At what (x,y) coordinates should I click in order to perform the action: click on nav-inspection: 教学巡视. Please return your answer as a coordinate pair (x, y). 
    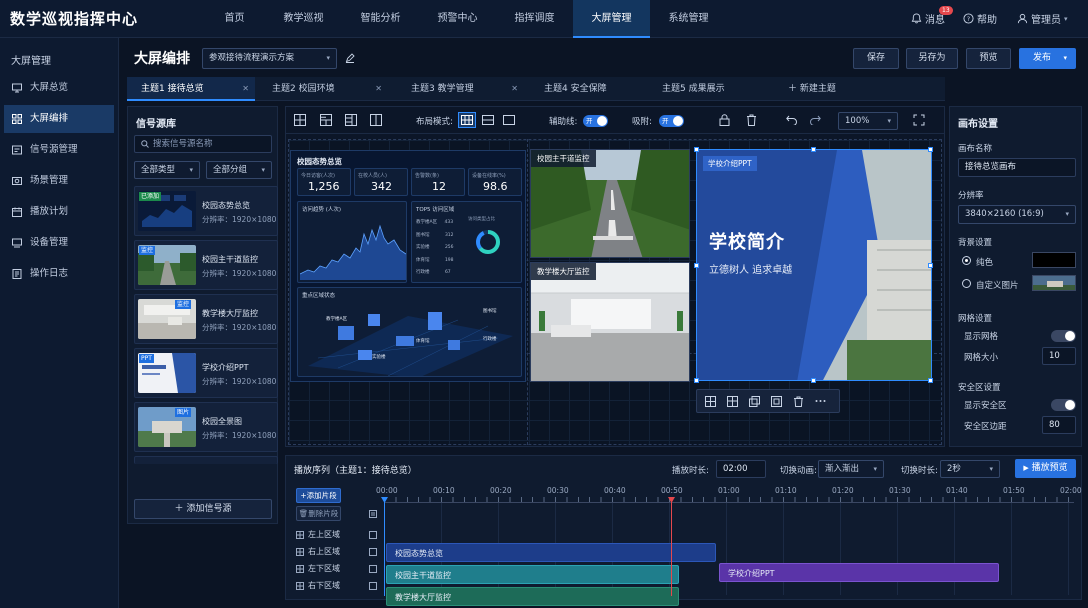
    Looking at the image, I should click on (303, 19).